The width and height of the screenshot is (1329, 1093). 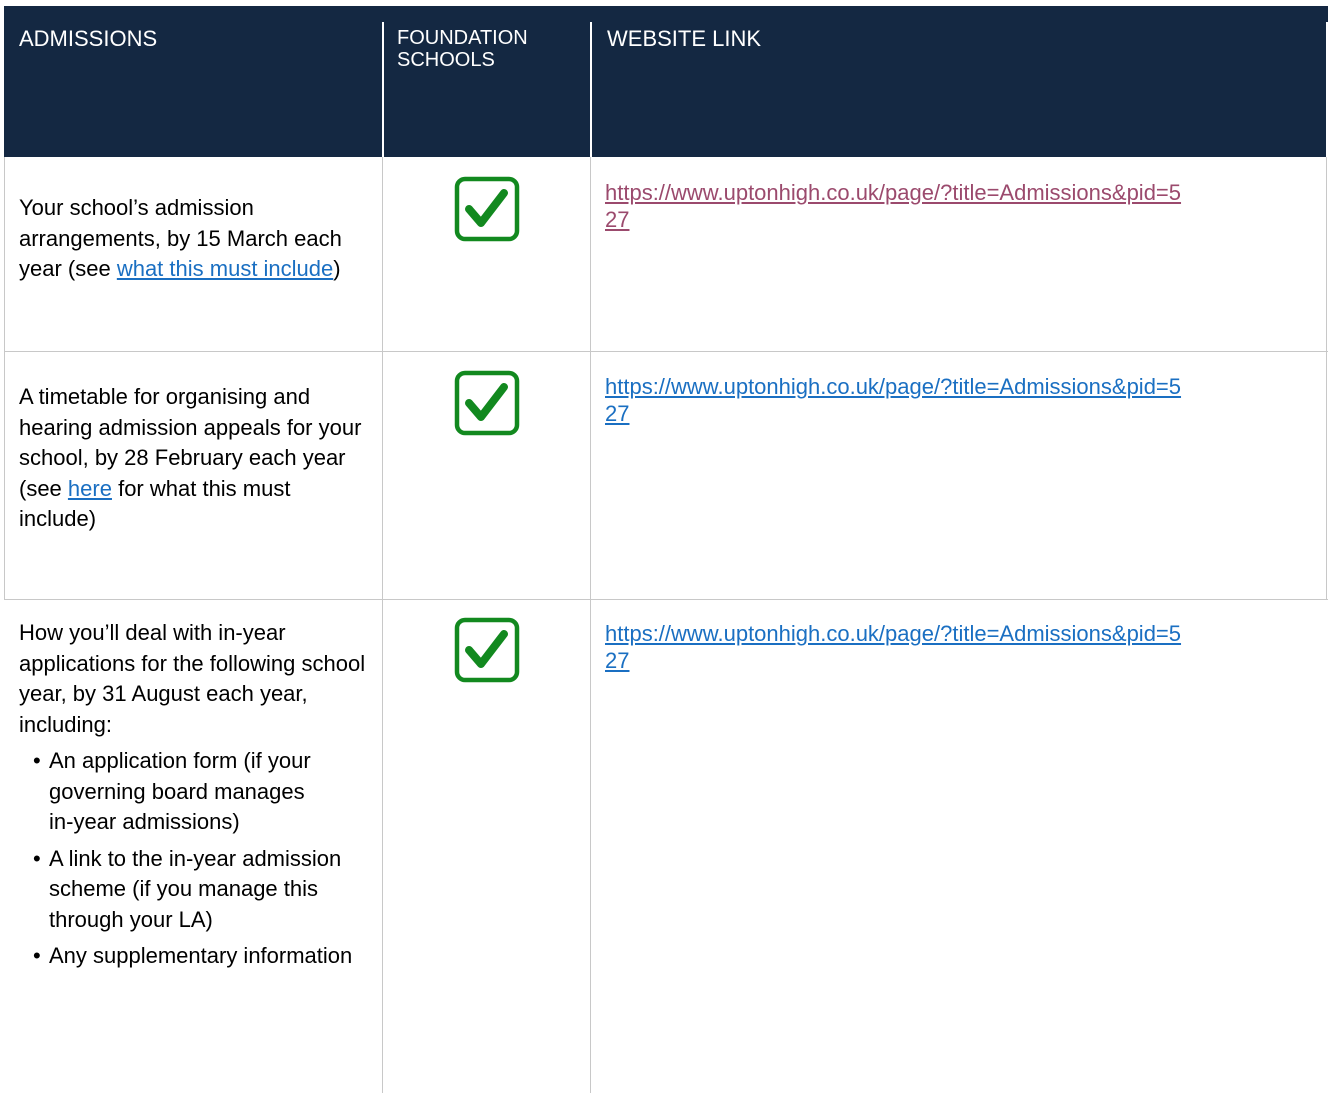 What do you see at coordinates (462, 38) in the screenshot?
I see `header-foundation-line1: FOUNDATION` at bounding box center [462, 38].